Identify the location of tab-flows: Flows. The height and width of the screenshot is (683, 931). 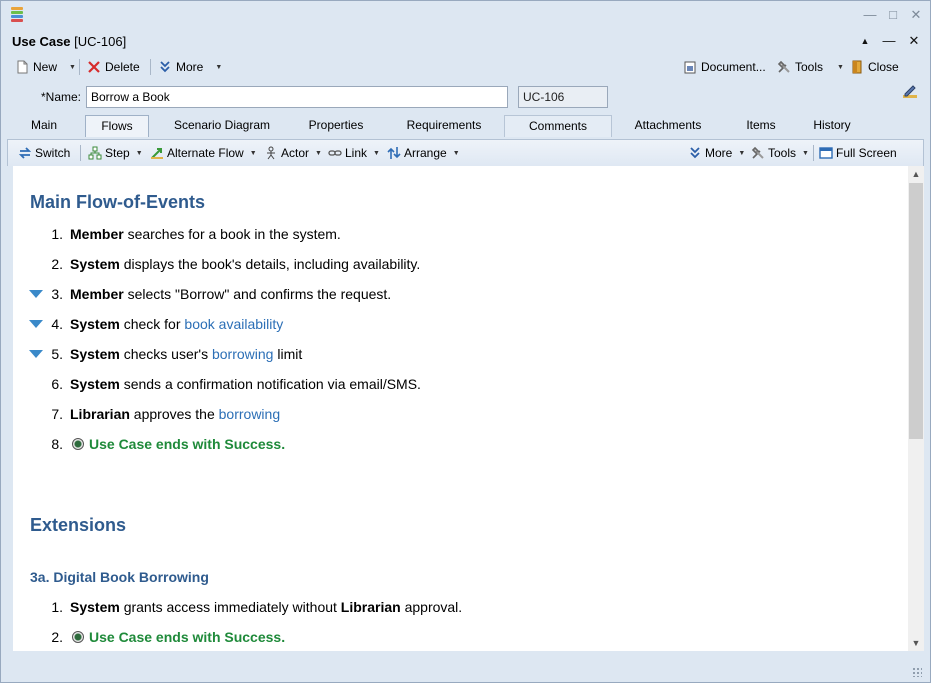
(117, 126).